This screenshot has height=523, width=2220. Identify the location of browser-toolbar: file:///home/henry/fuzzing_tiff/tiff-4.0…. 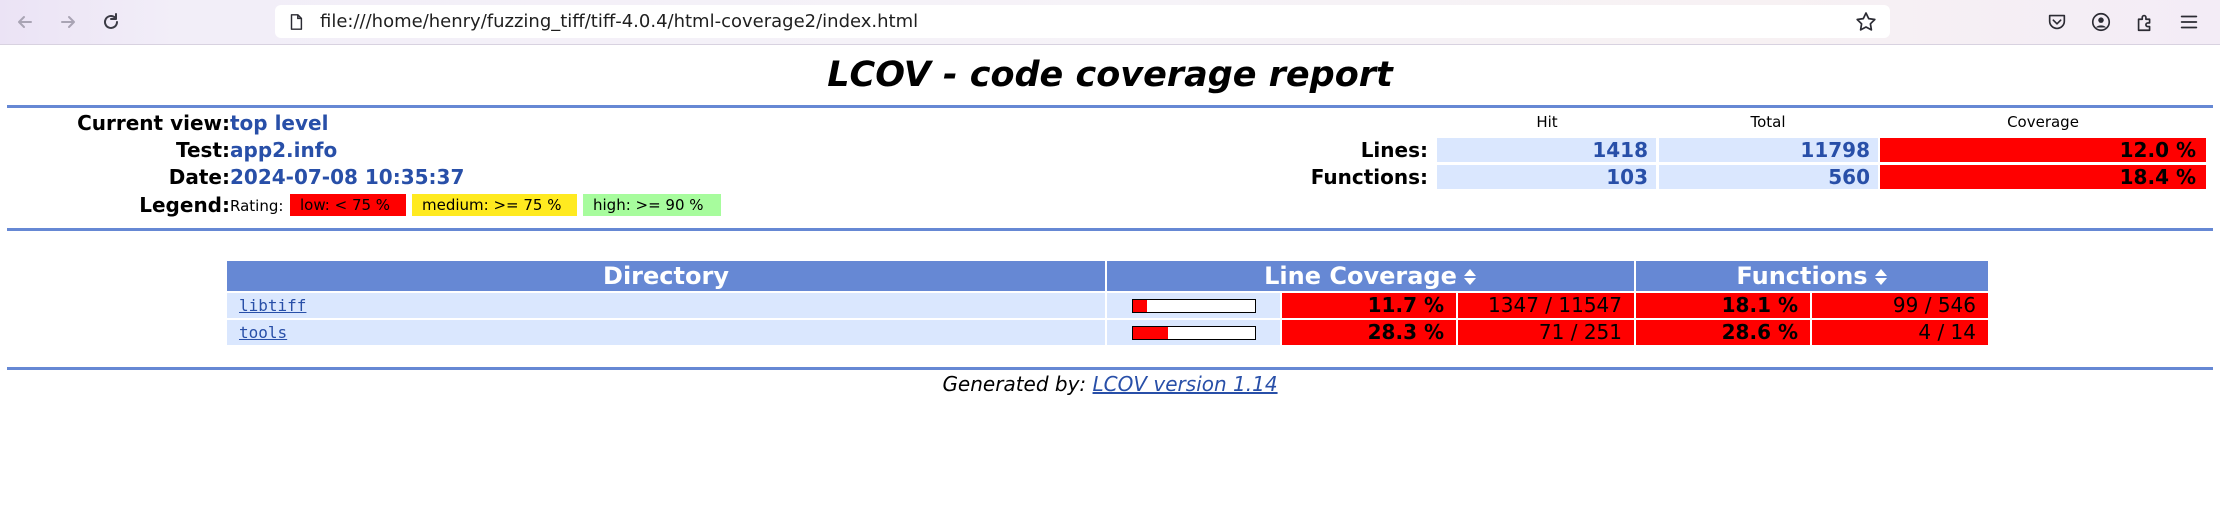
(1110, 22).